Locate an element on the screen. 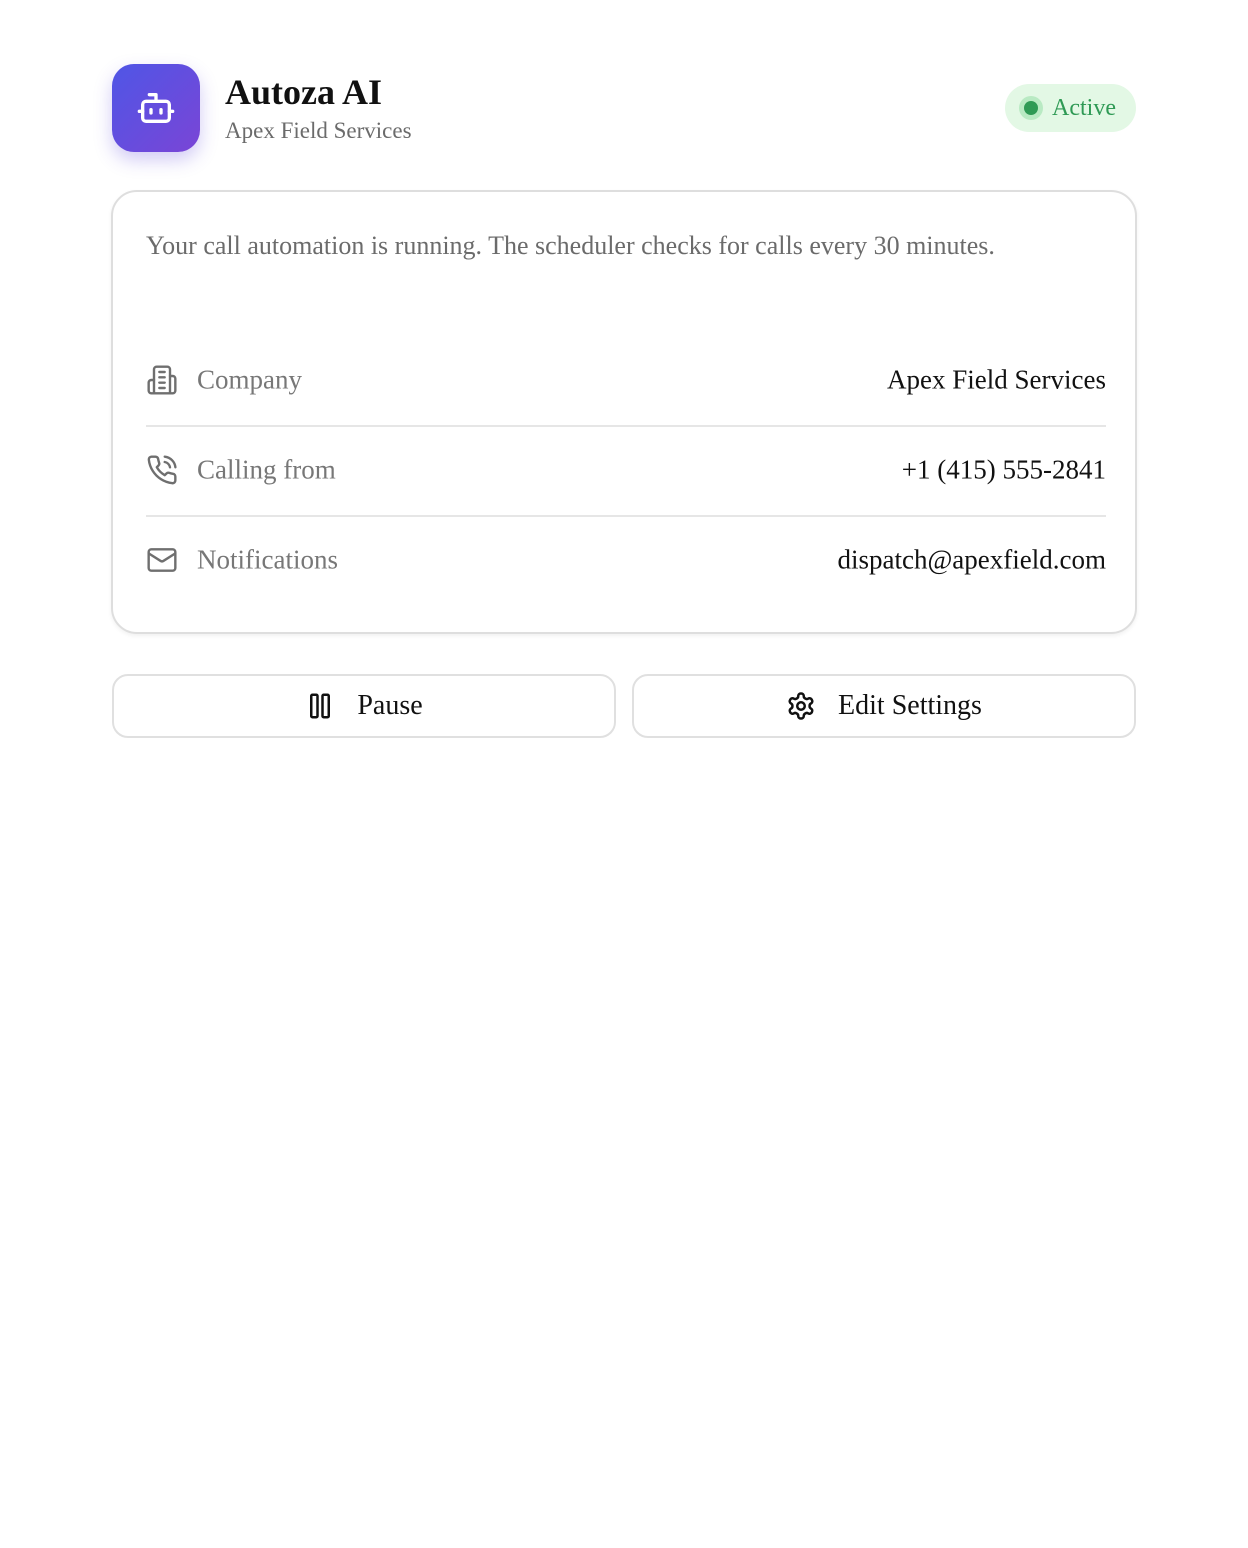 This screenshot has height=1548, width=1248. notifications-value: dispatch@apexfield.com is located at coordinates (971, 559).